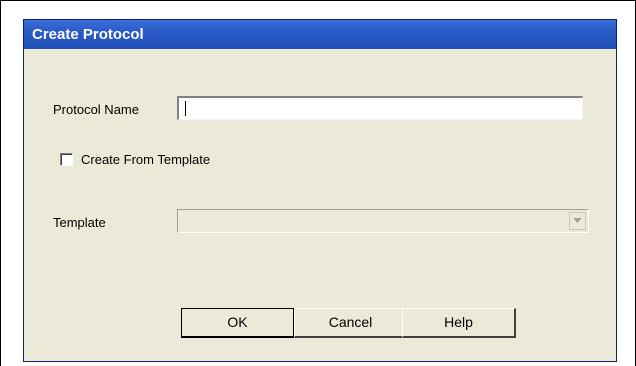 Image resolution: width=636 pixels, height=366 pixels. Describe the element at coordinates (66, 159) in the screenshot. I see `create-from-template-checkbox` at that location.